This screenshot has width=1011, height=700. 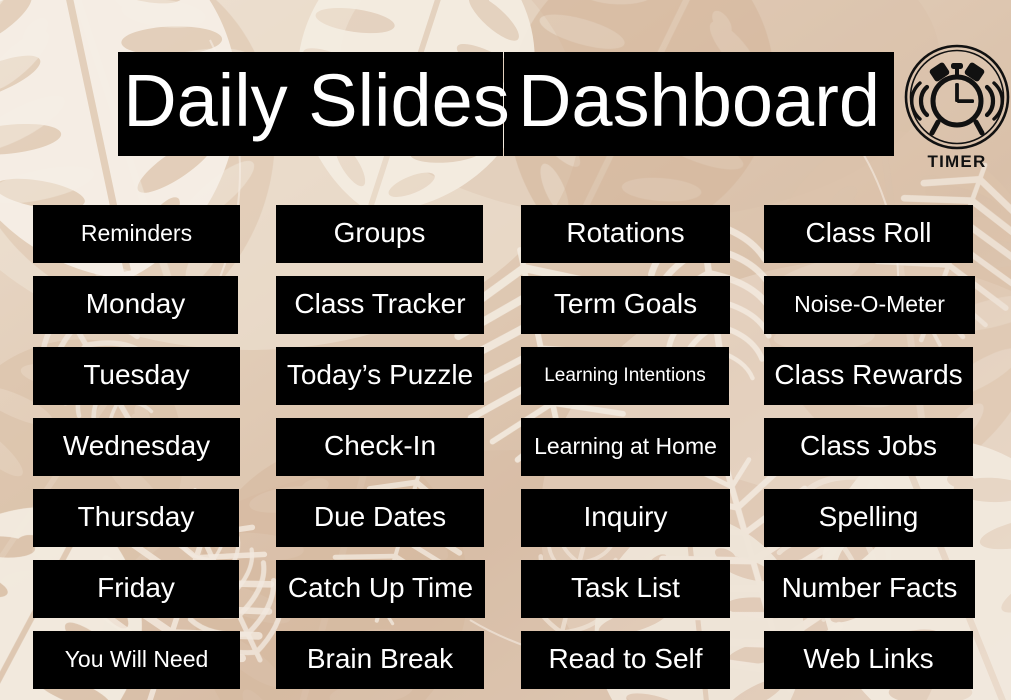 I want to click on tile-spelling: Spelling, so click(x=868, y=518).